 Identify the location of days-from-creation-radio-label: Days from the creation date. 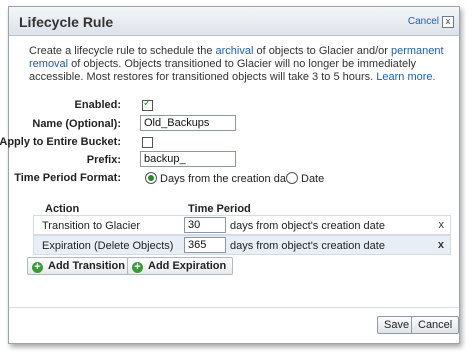
(227, 179).